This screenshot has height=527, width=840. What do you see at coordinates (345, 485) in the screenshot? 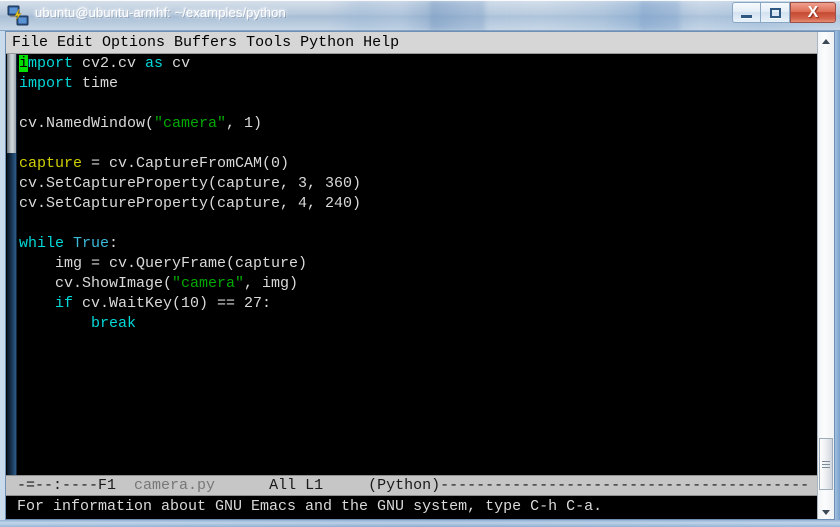
I see `mode-line-gap3` at bounding box center [345, 485].